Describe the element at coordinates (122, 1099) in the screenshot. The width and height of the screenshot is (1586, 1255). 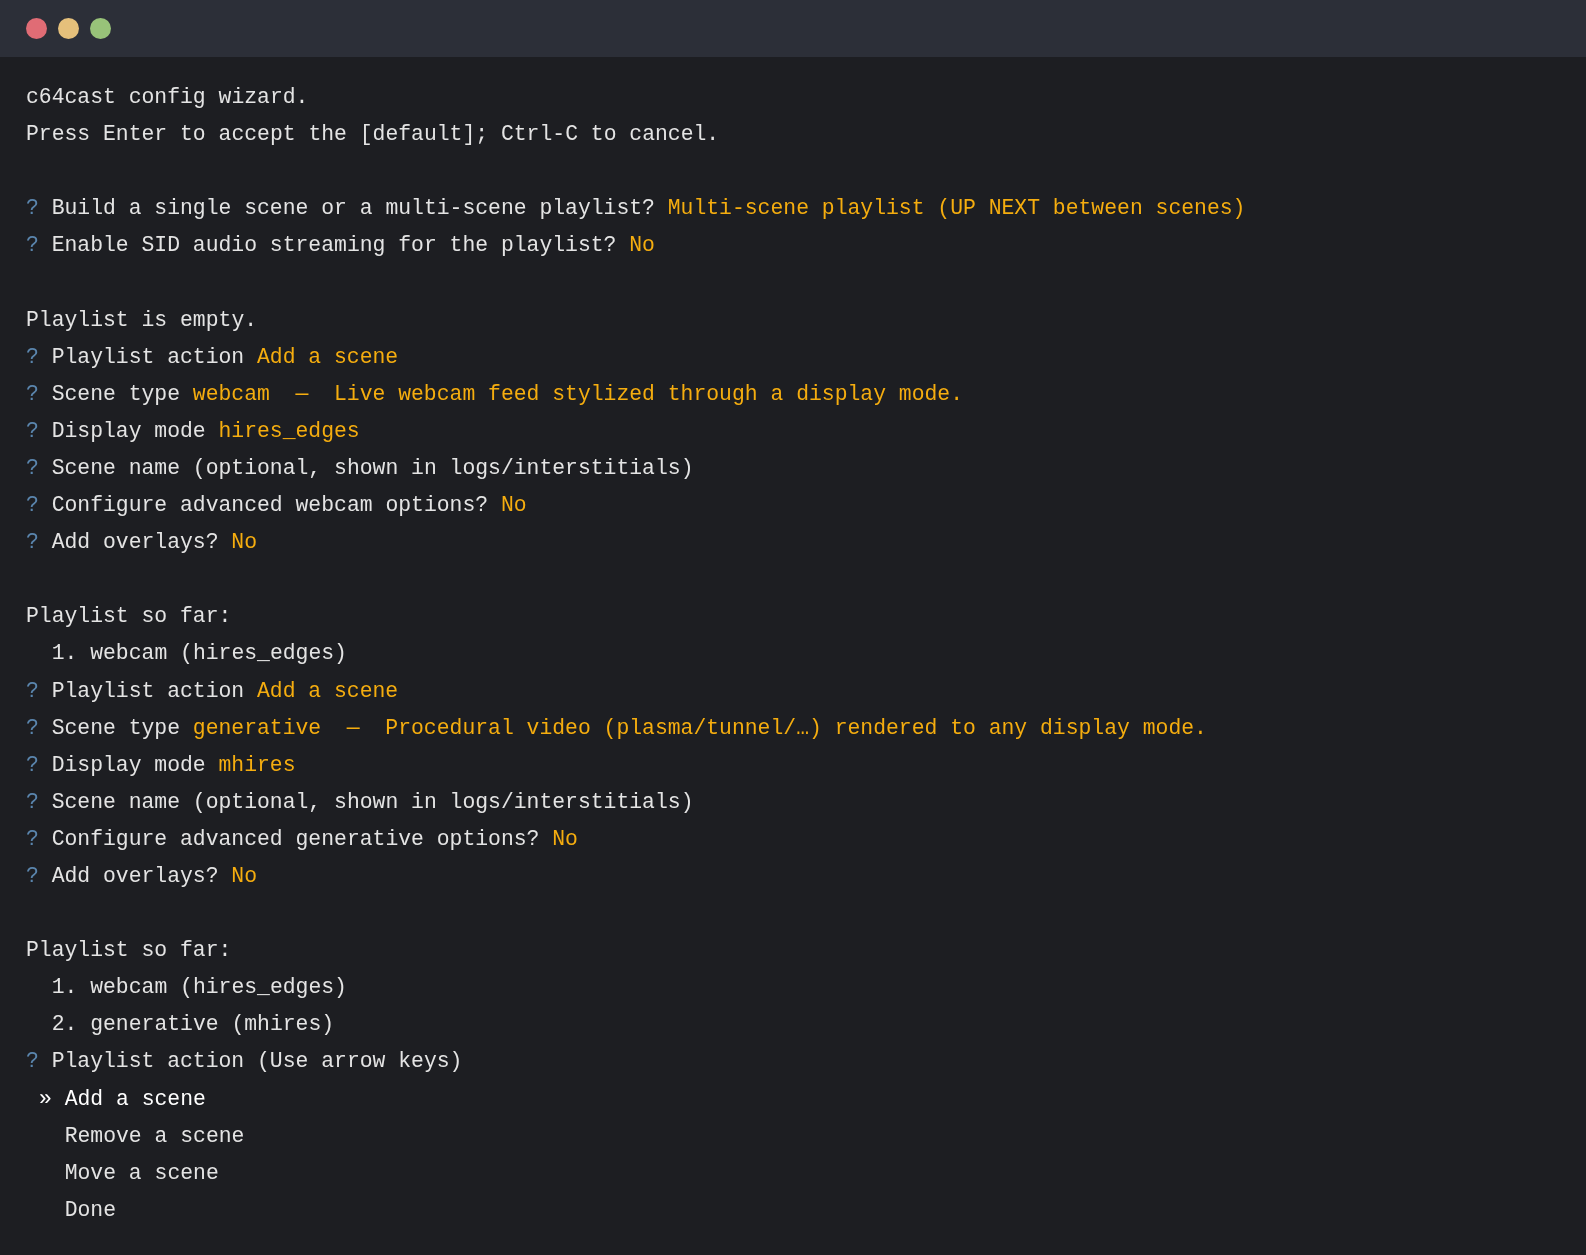
I see `menu-option: » Add a scene` at that location.